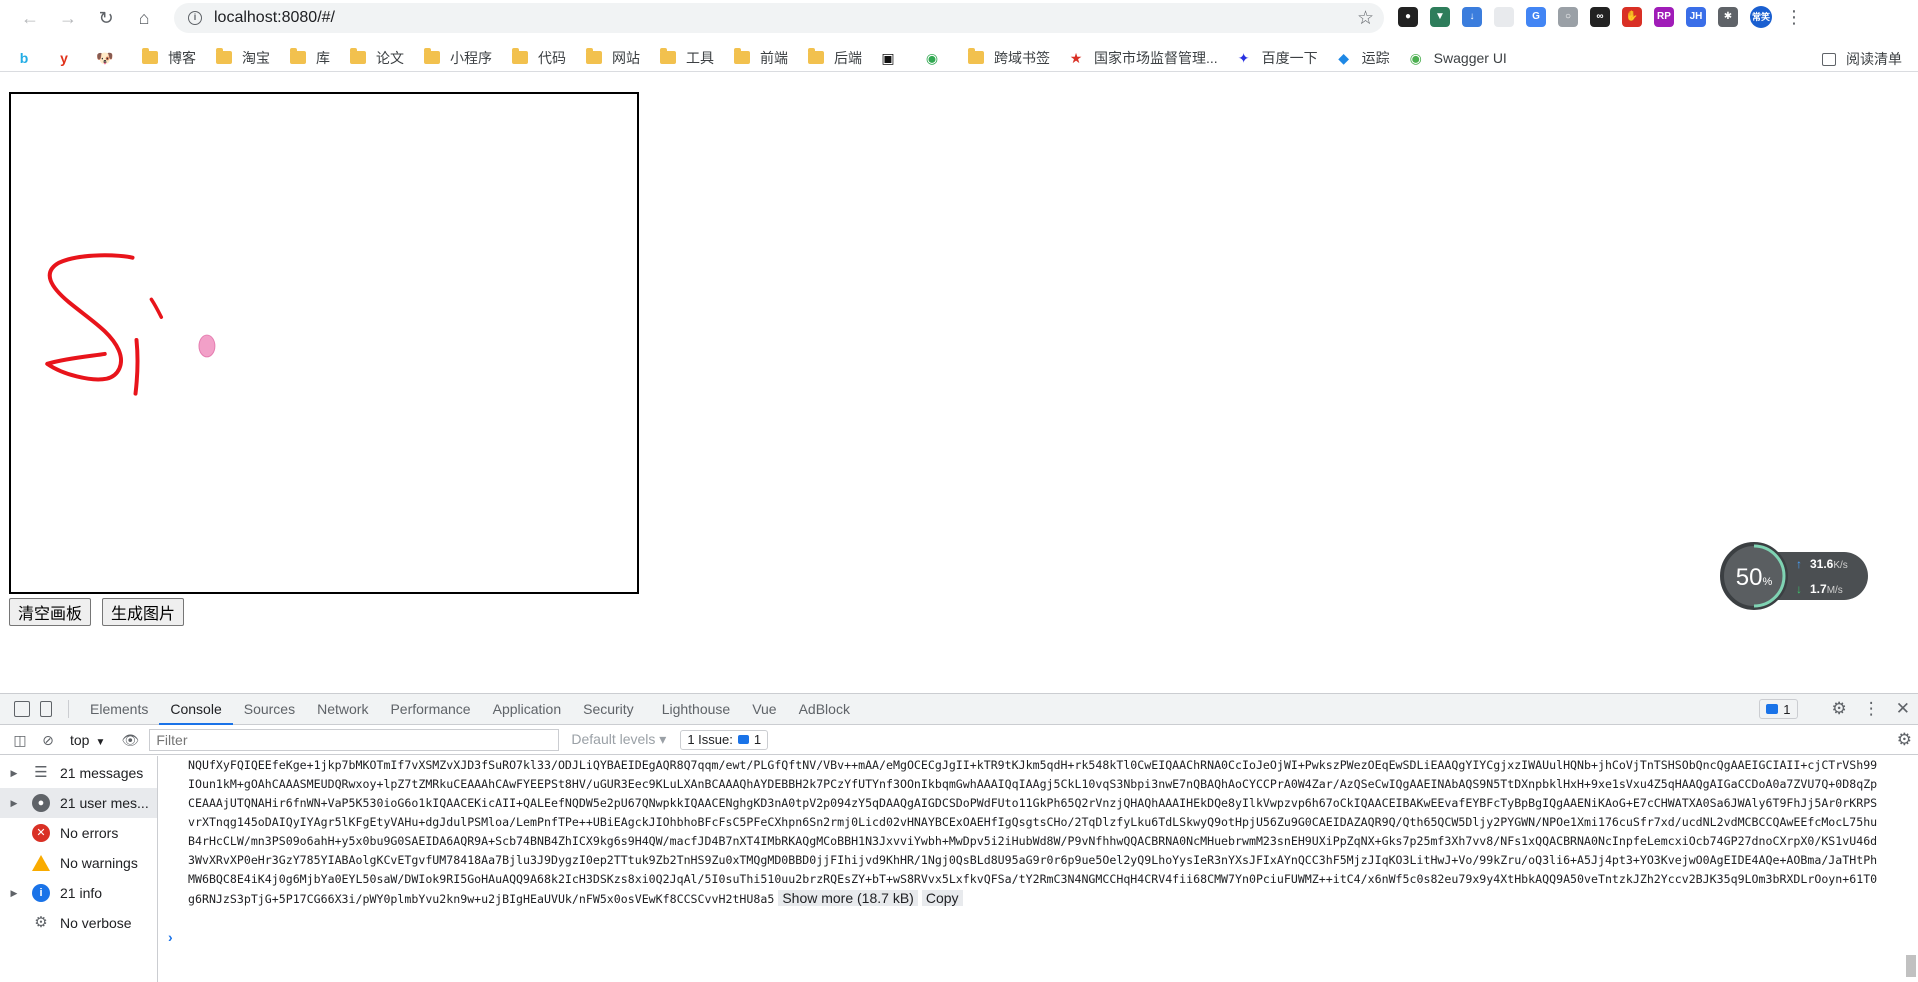  Describe the element at coordinates (87, 740) in the screenshot. I see `context-selector: top ▼` at that location.